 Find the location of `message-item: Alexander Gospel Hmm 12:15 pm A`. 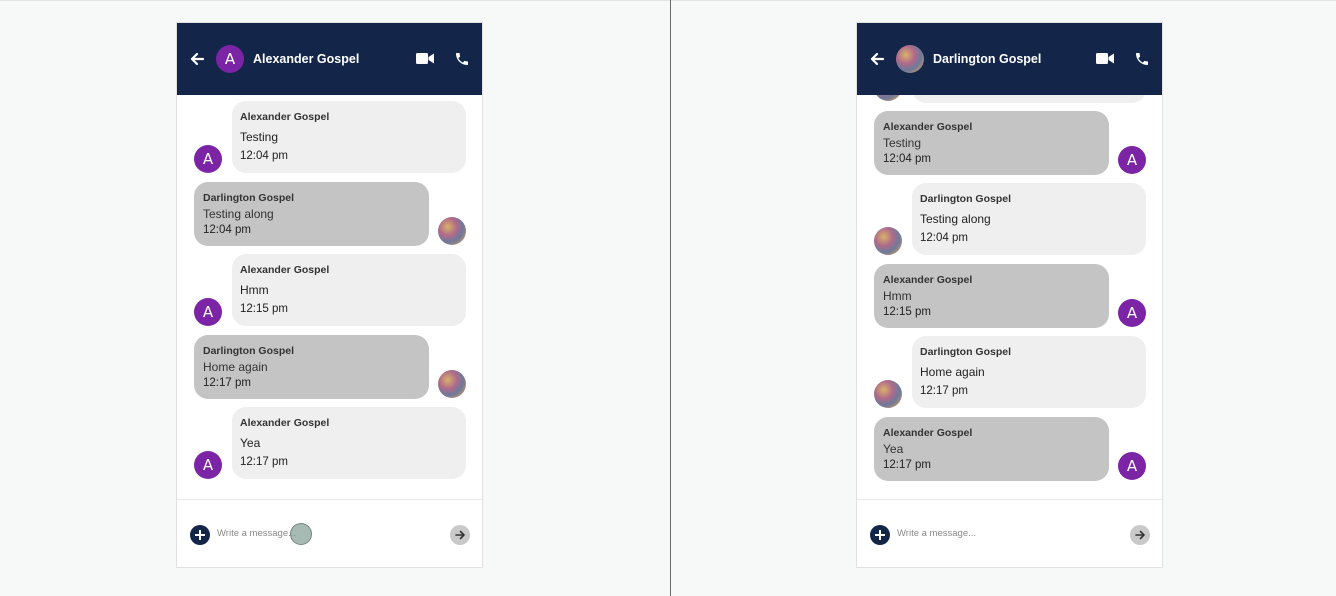

message-item: Alexander Gospel Hmm 12:15 pm A is located at coordinates (1009, 297).